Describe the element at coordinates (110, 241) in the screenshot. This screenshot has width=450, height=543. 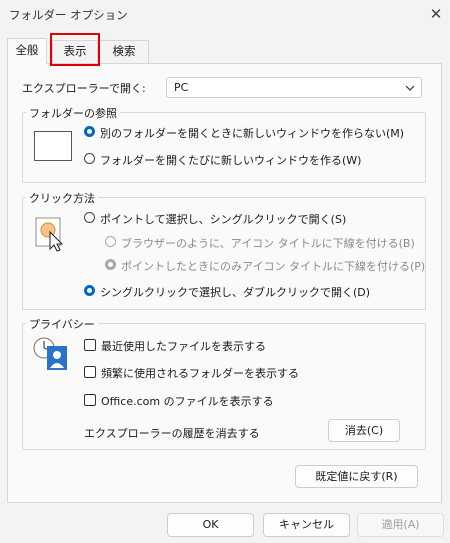
I see `radio-underline-always` at that location.